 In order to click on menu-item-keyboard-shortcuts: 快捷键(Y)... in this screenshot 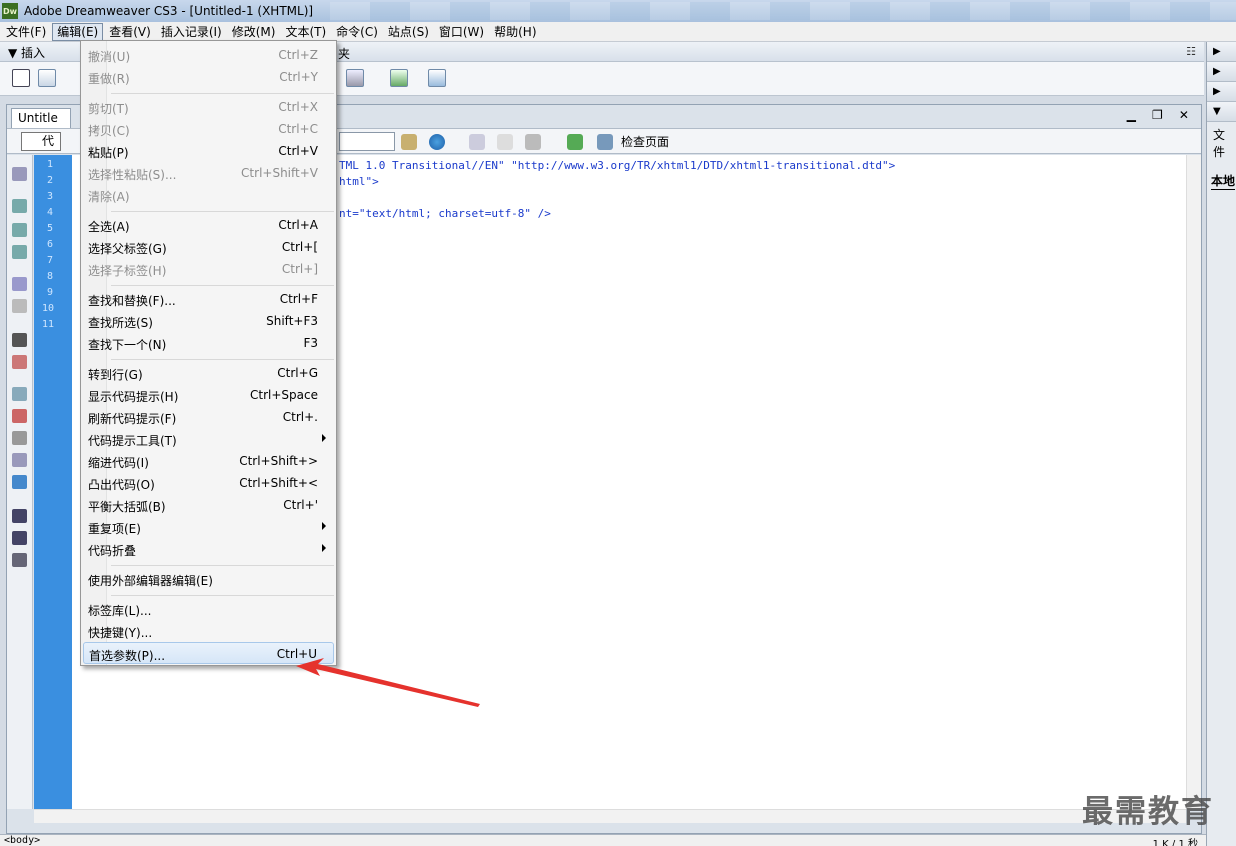, I will do `click(208, 631)`.